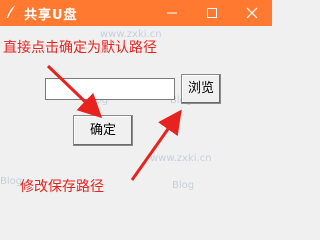 The image size is (320, 240). I want to click on maximize-icon, so click(212, 13).